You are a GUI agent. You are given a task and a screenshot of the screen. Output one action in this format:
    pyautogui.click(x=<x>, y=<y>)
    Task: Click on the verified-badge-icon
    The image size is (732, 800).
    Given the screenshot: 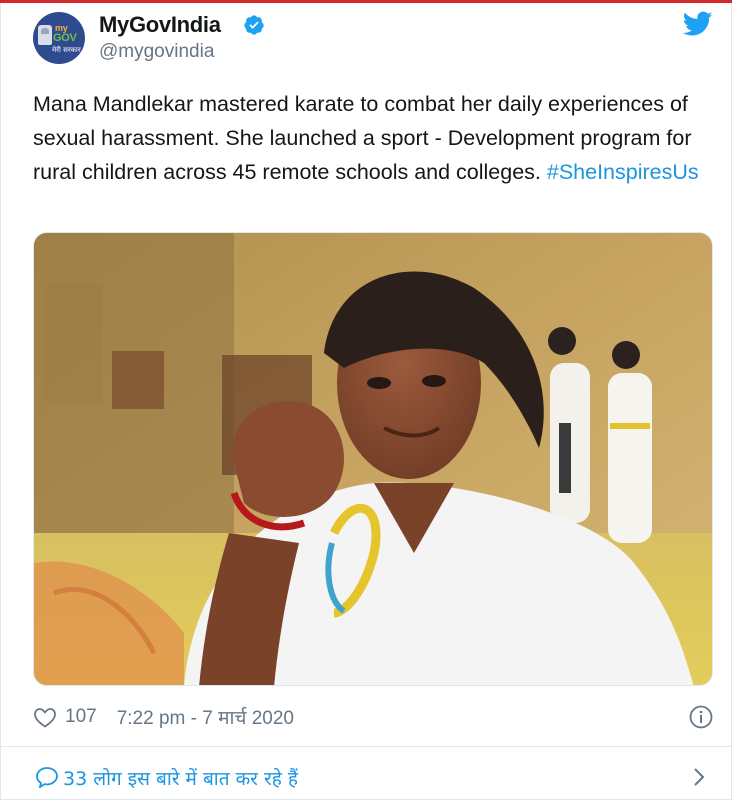 What is the action you would take?
    pyautogui.click(x=254, y=25)
    